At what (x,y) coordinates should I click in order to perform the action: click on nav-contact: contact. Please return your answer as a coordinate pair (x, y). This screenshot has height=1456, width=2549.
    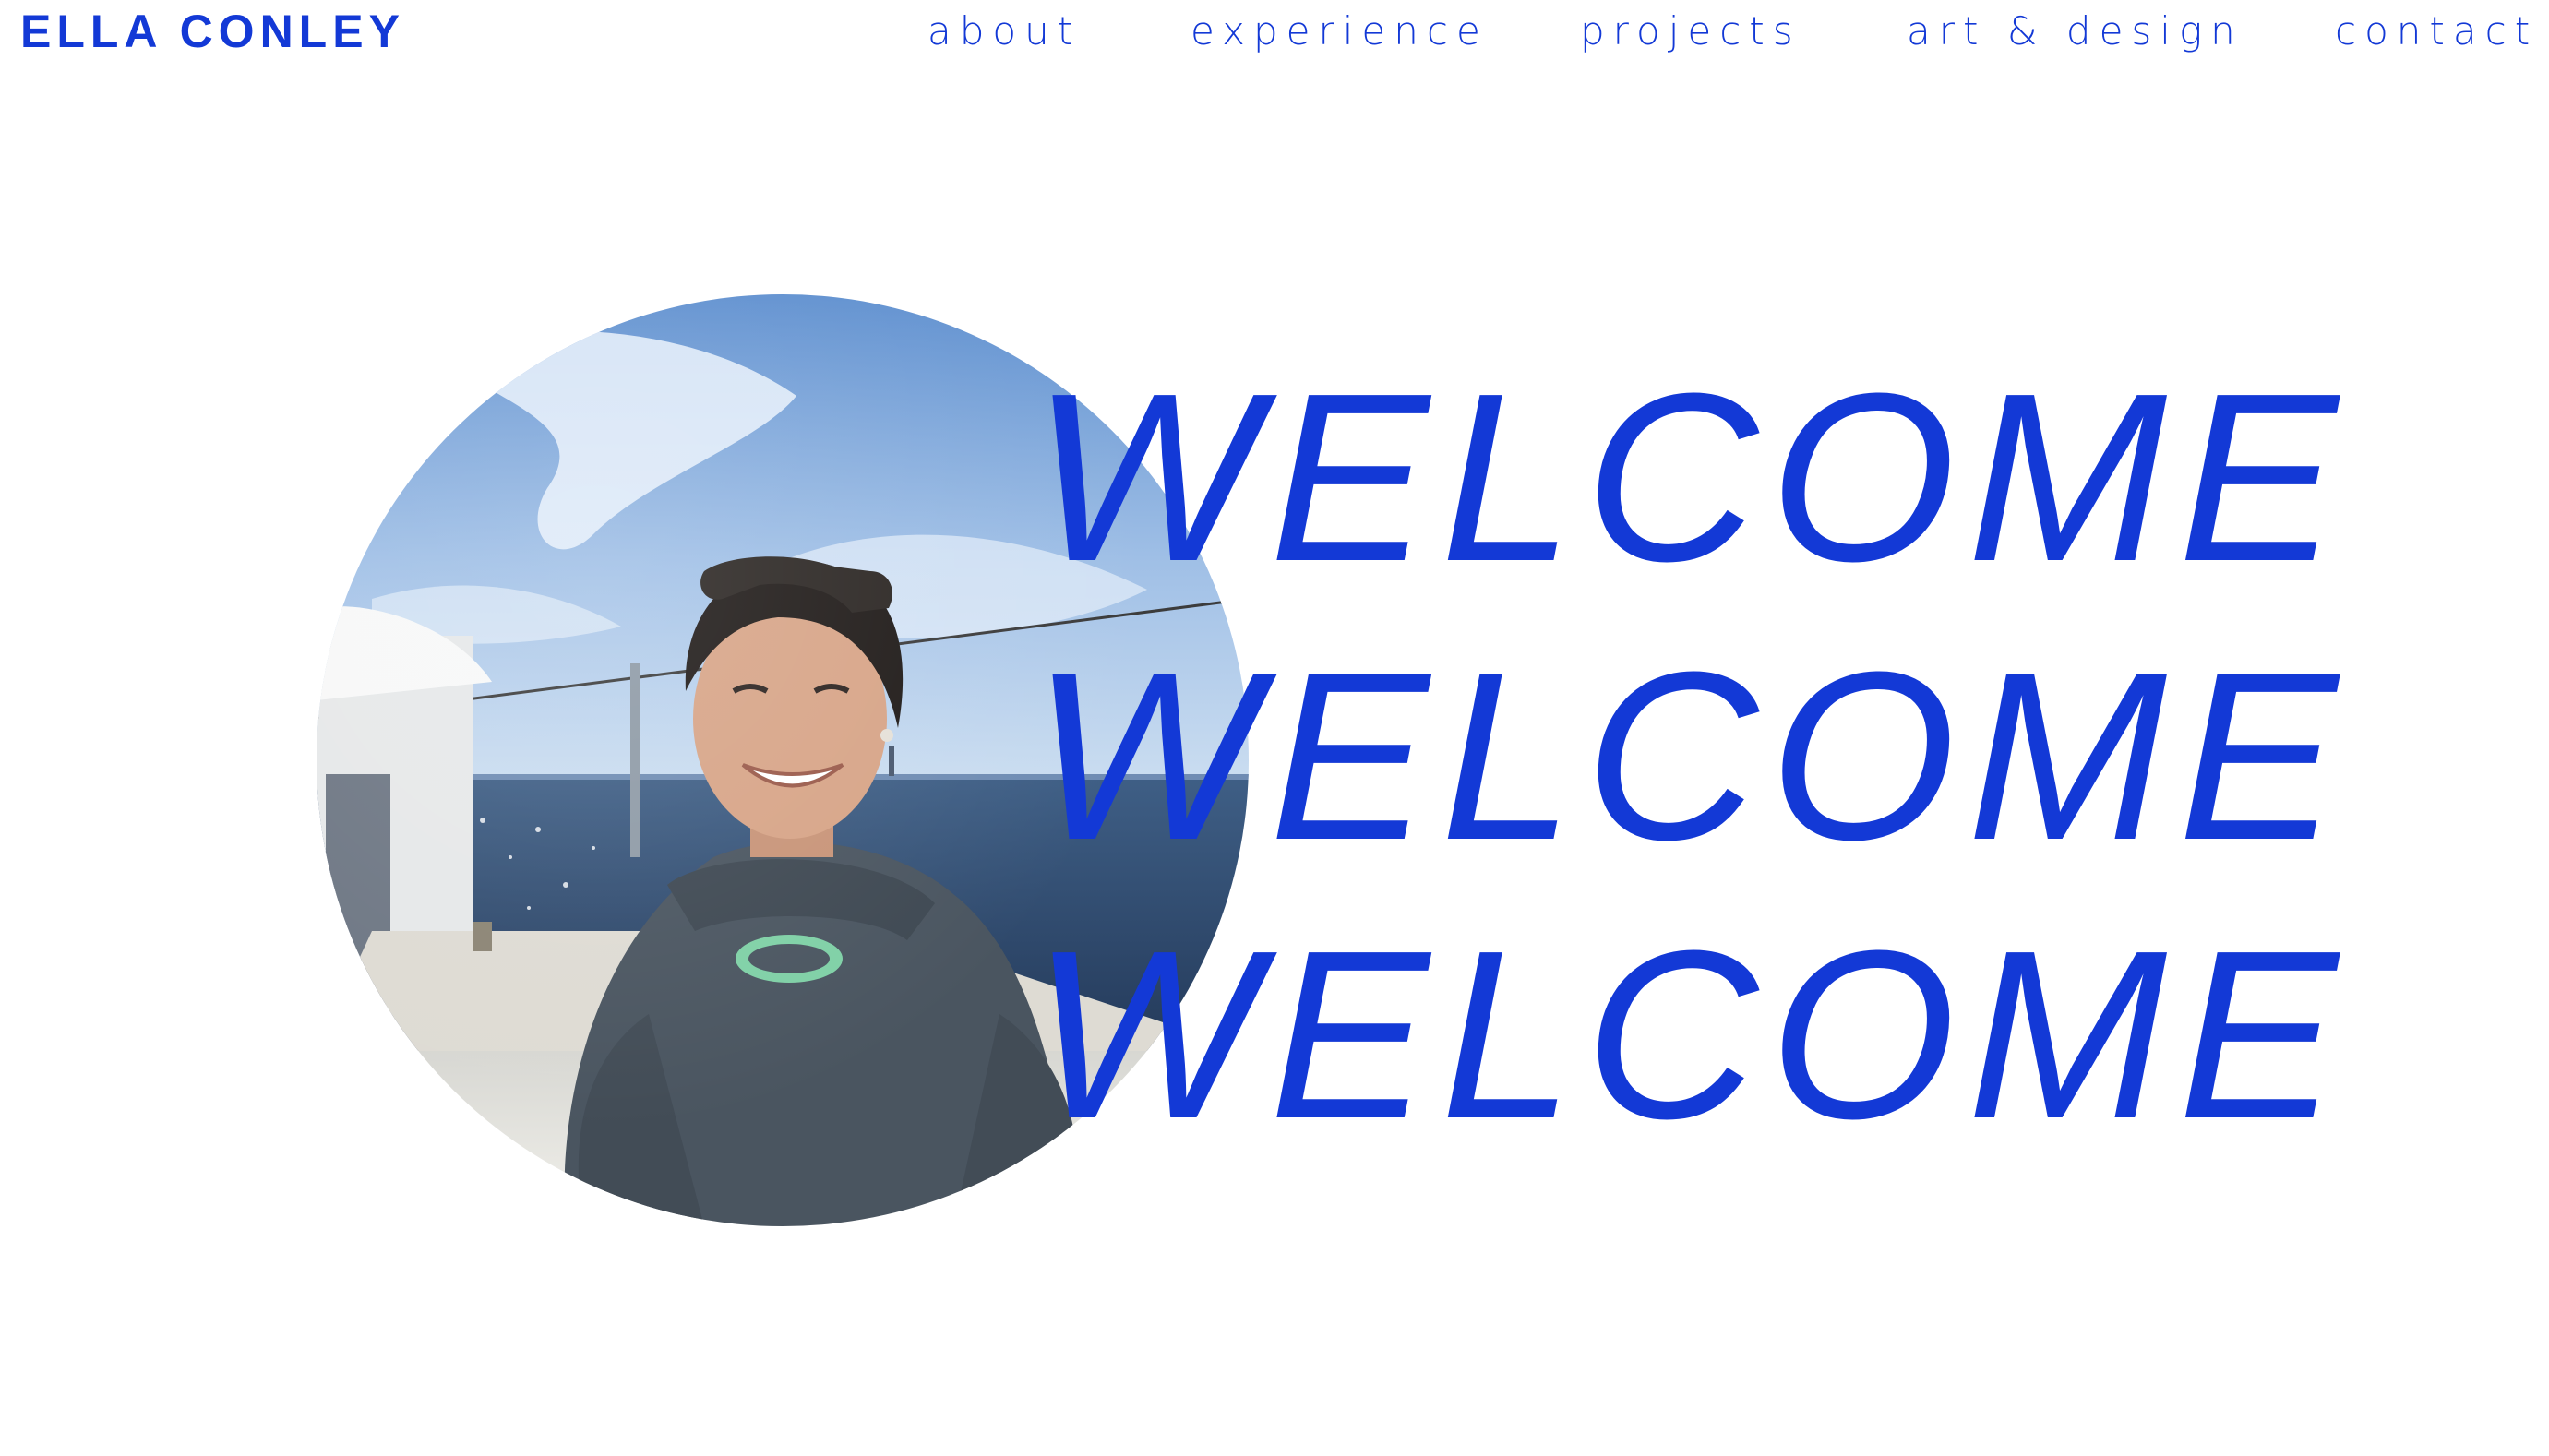
    Looking at the image, I should click on (2436, 31).